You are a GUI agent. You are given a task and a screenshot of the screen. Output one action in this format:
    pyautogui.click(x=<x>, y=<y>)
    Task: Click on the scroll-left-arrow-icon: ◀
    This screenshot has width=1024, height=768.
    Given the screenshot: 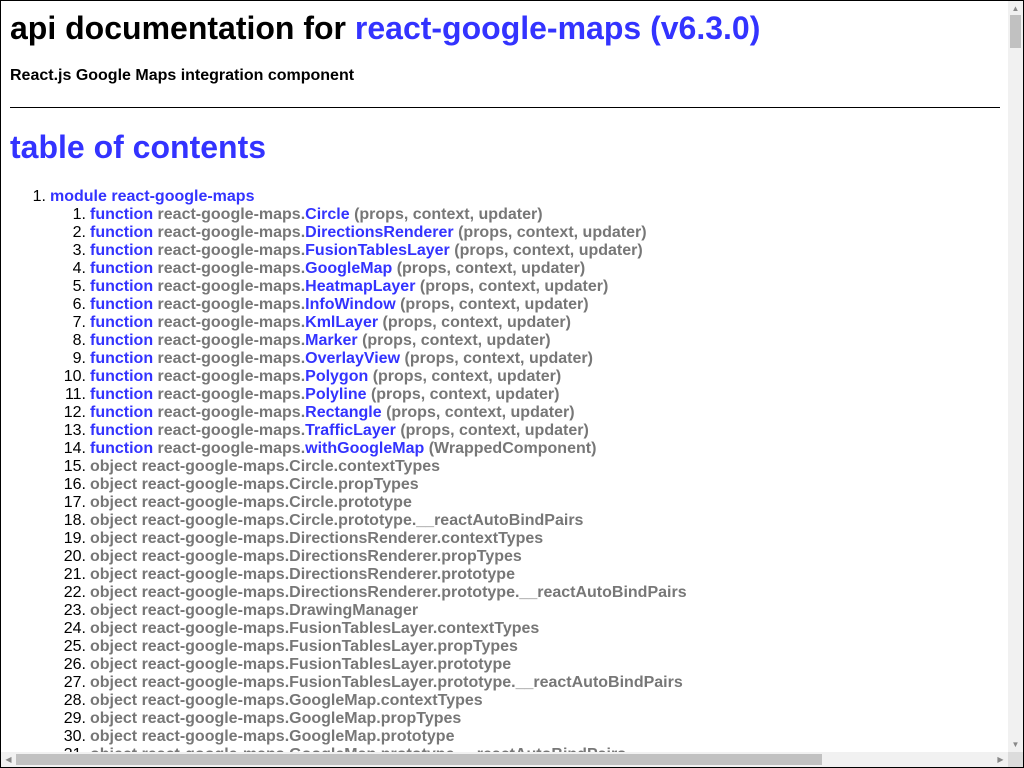 What is the action you would take?
    pyautogui.click(x=8, y=759)
    